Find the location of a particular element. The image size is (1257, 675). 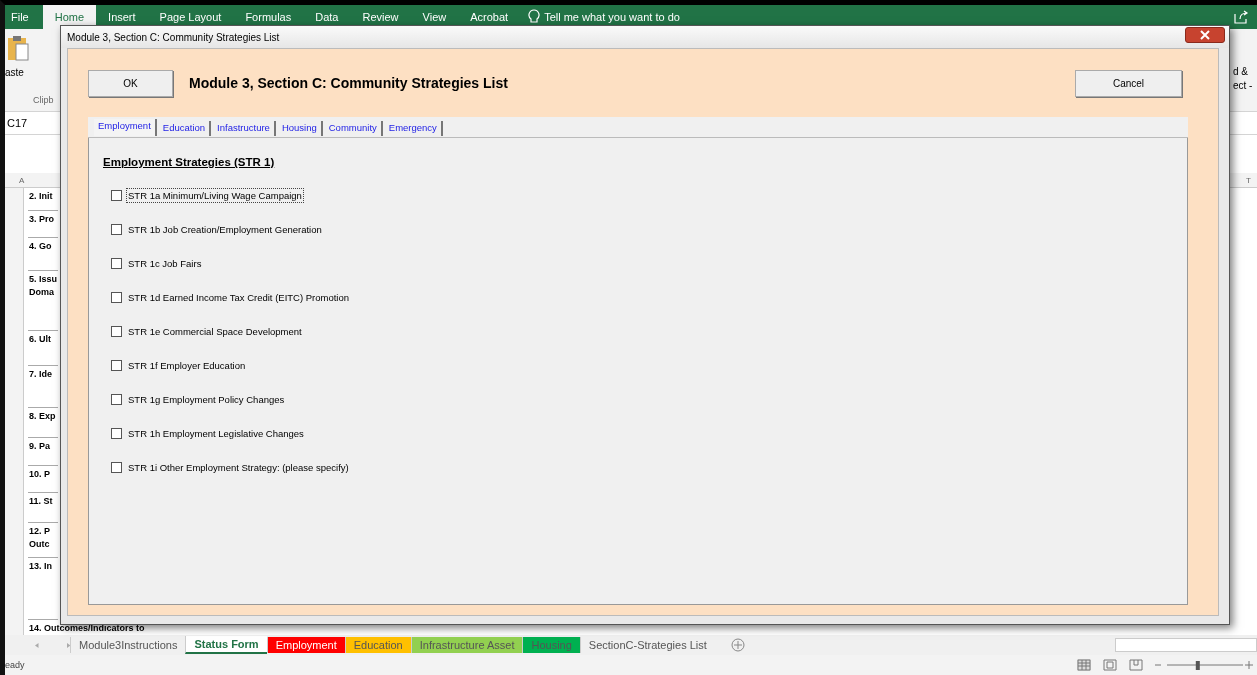

cell-text: 5. Issu is located at coordinates (43, 279).